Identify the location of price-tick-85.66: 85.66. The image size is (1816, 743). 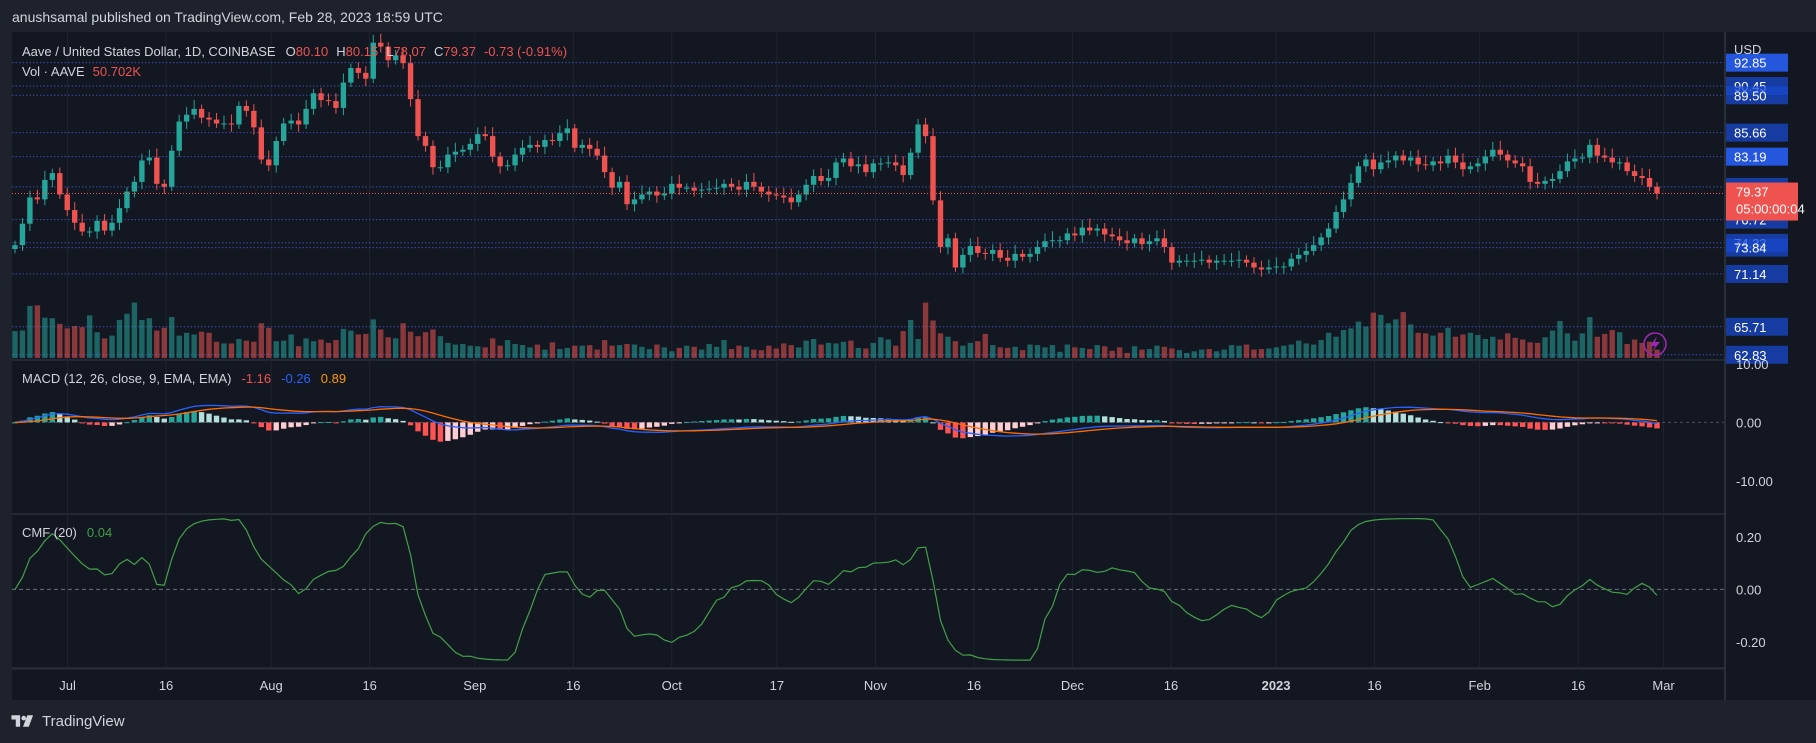
(1757, 132).